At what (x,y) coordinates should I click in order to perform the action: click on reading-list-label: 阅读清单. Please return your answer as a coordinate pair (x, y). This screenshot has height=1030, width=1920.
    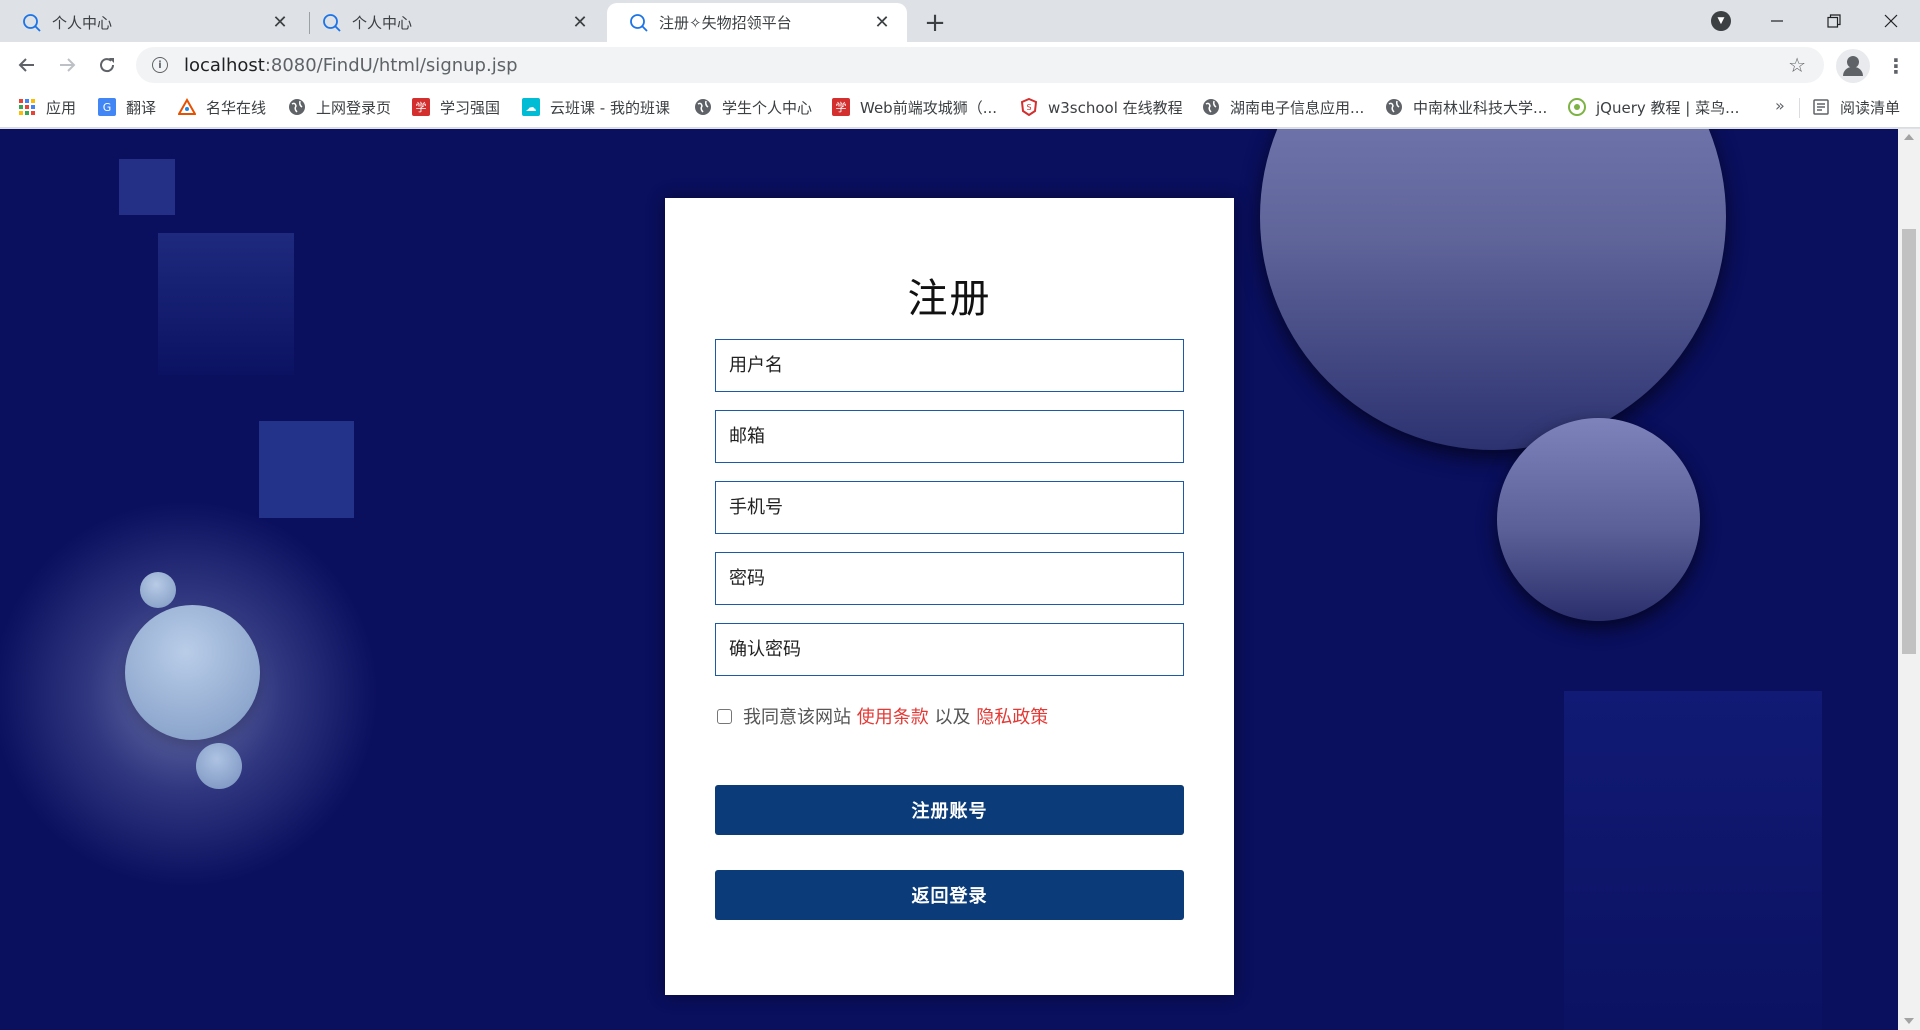
    Looking at the image, I should click on (1870, 107).